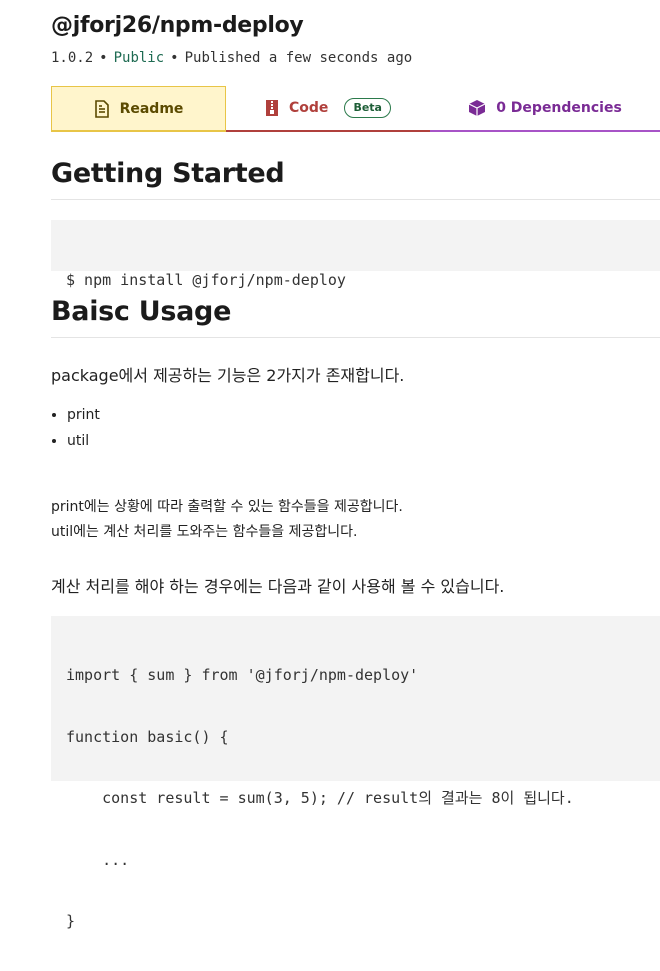 The width and height of the screenshot is (660, 971). What do you see at coordinates (83, 441) in the screenshot?
I see `list-item: util` at bounding box center [83, 441].